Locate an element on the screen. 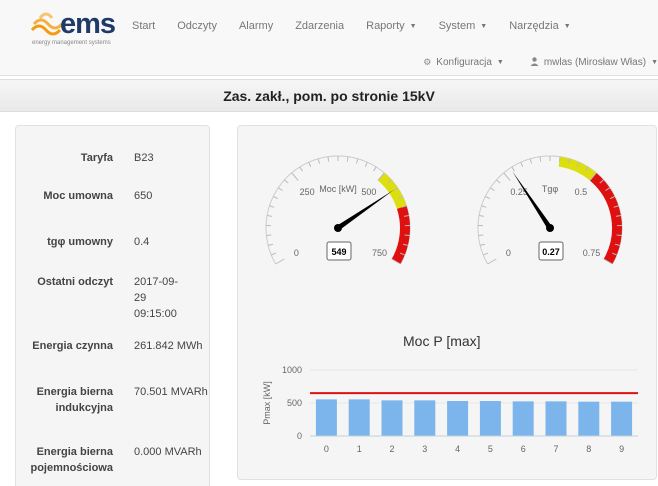 The width and height of the screenshot is (658, 486). info-label: Taryfa is located at coordinates (96, 158).